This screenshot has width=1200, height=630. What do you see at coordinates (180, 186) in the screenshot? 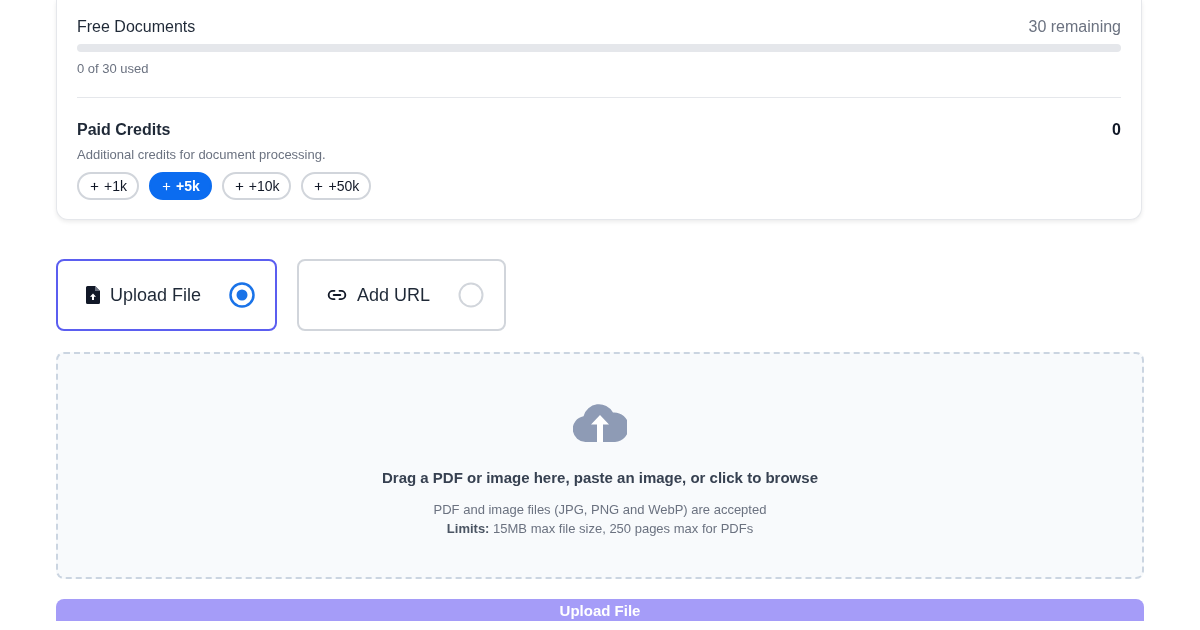
I see `credit-option-chip: +5k` at bounding box center [180, 186].